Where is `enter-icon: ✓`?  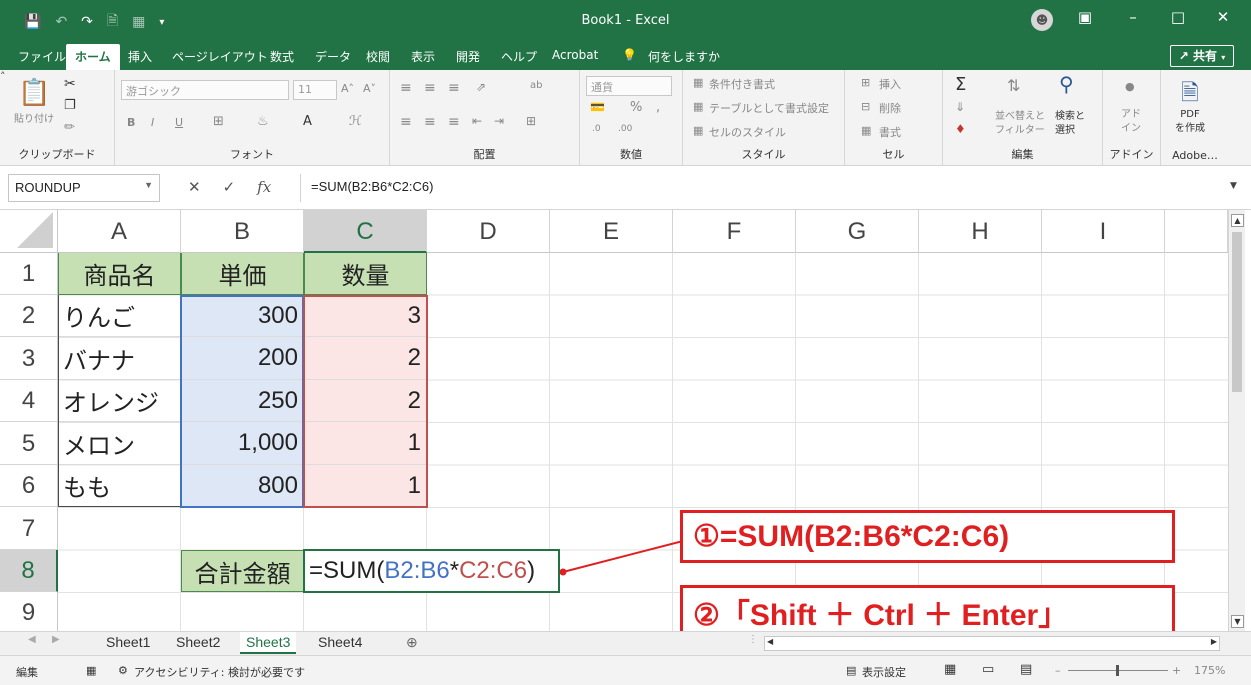
enter-icon: ✓ is located at coordinates (229, 187).